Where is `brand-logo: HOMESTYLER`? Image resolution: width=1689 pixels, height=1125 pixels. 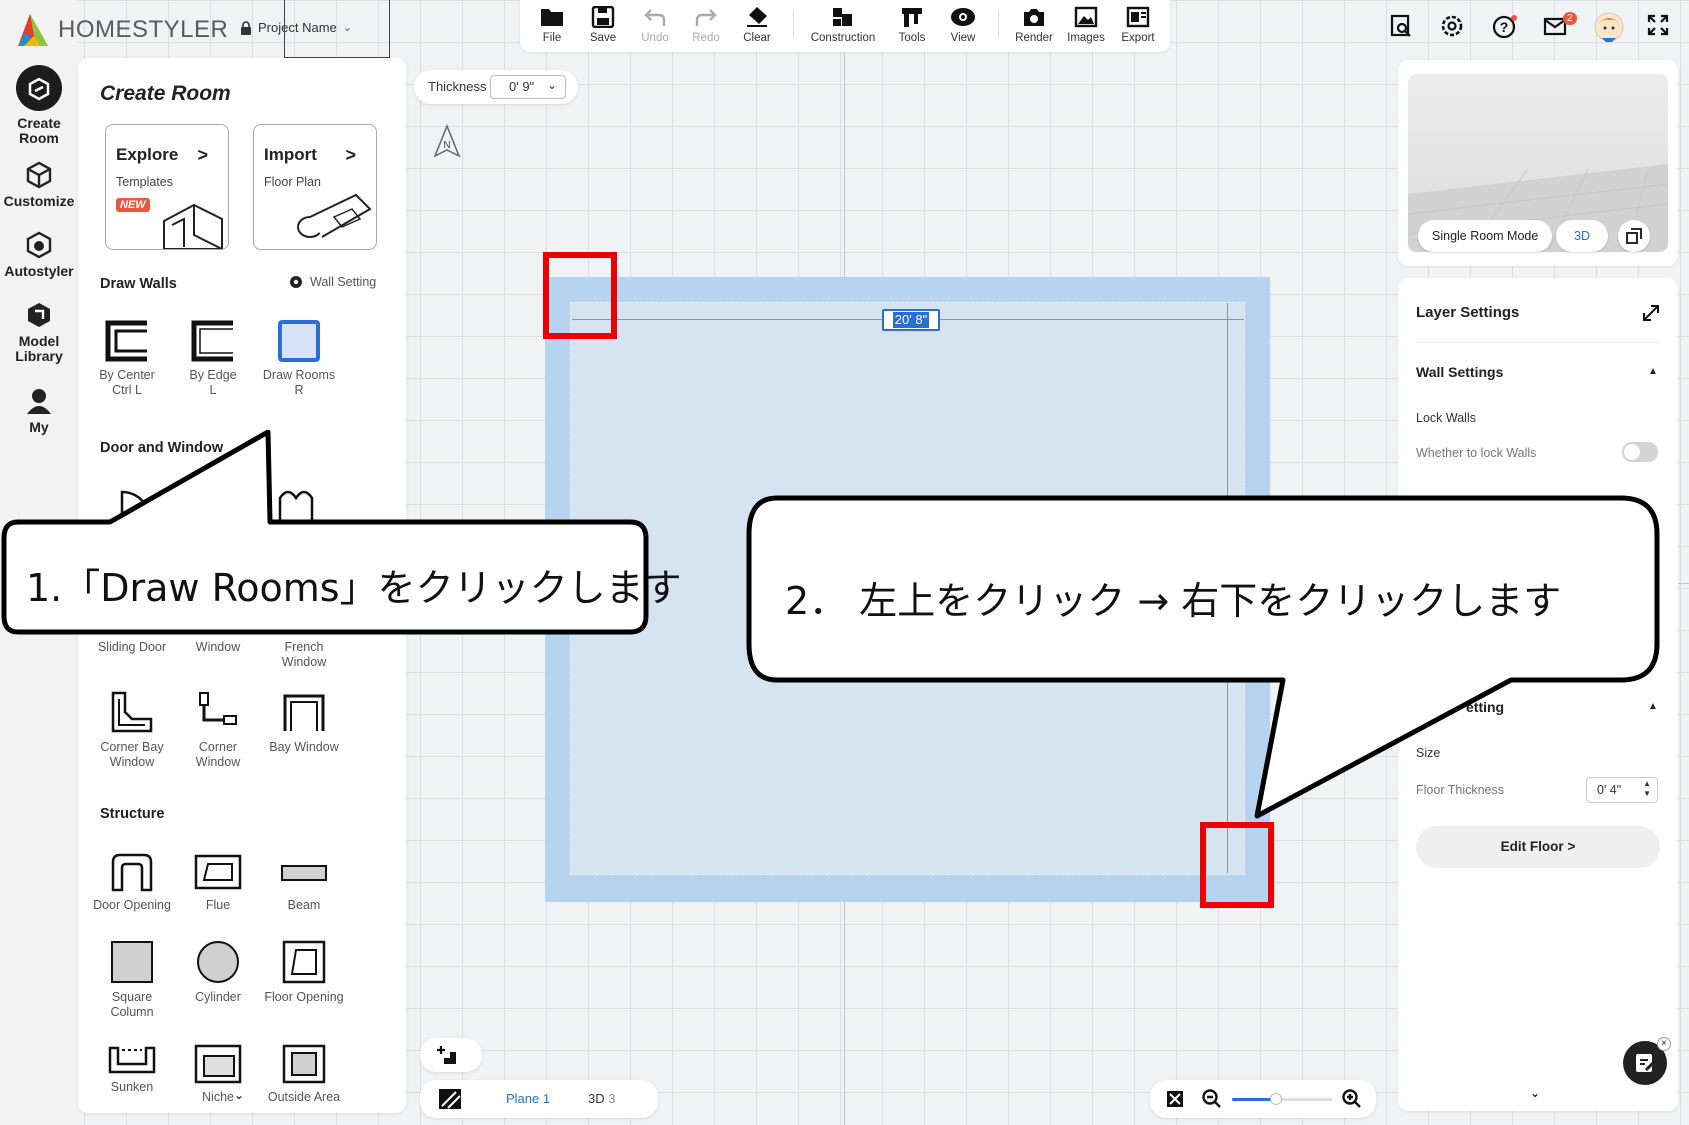
brand-logo: HOMESTYLER is located at coordinates (122, 30).